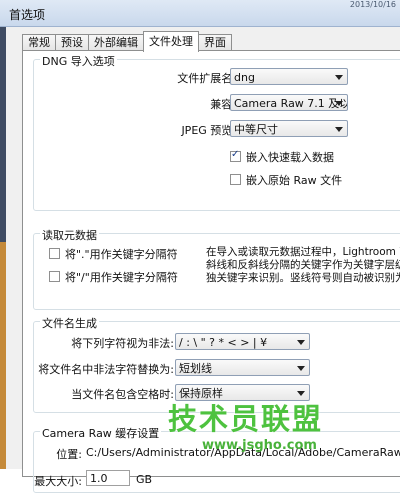 Image resolution: width=400 pixels, height=493 pixels. I want to click on replace-with-label: 将文件名中非法字符替换为:, so click(106, 369).